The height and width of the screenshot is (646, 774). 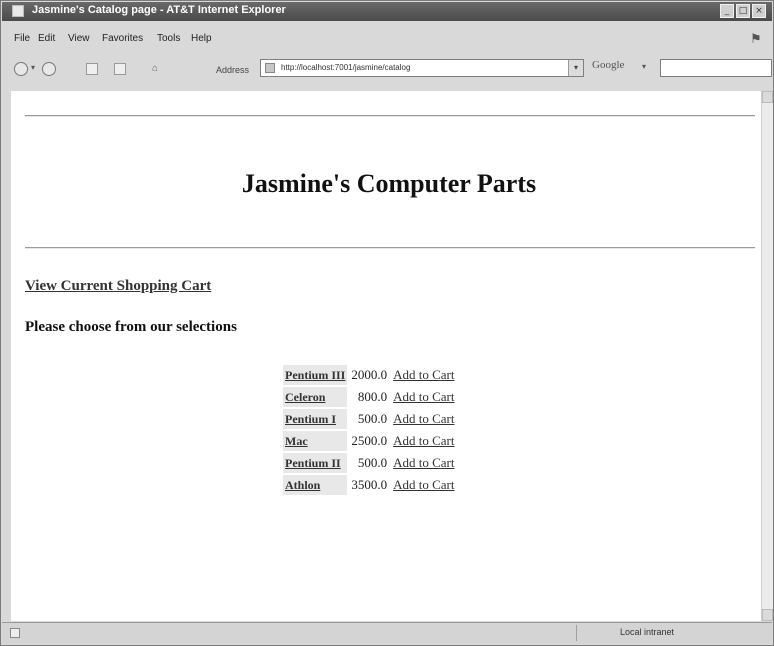 I want to click on product-price: 3500.0, so click(x=369, y=484).